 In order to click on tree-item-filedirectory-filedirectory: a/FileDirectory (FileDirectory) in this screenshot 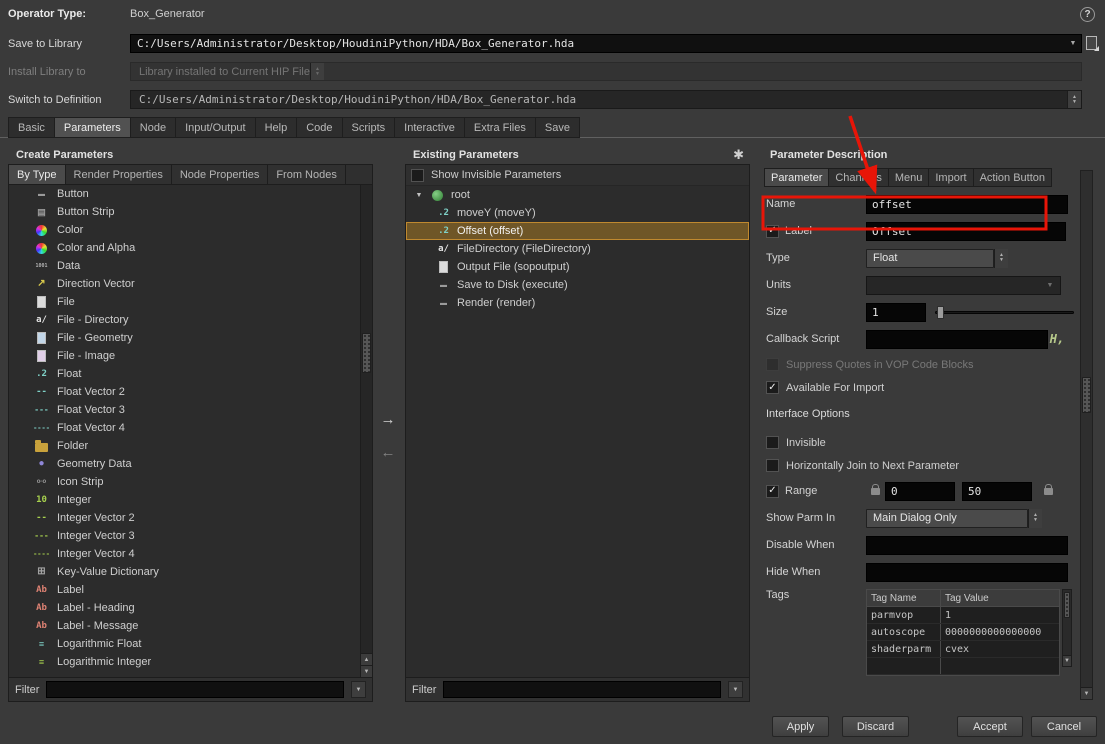, I will do `click(577, 249)`.